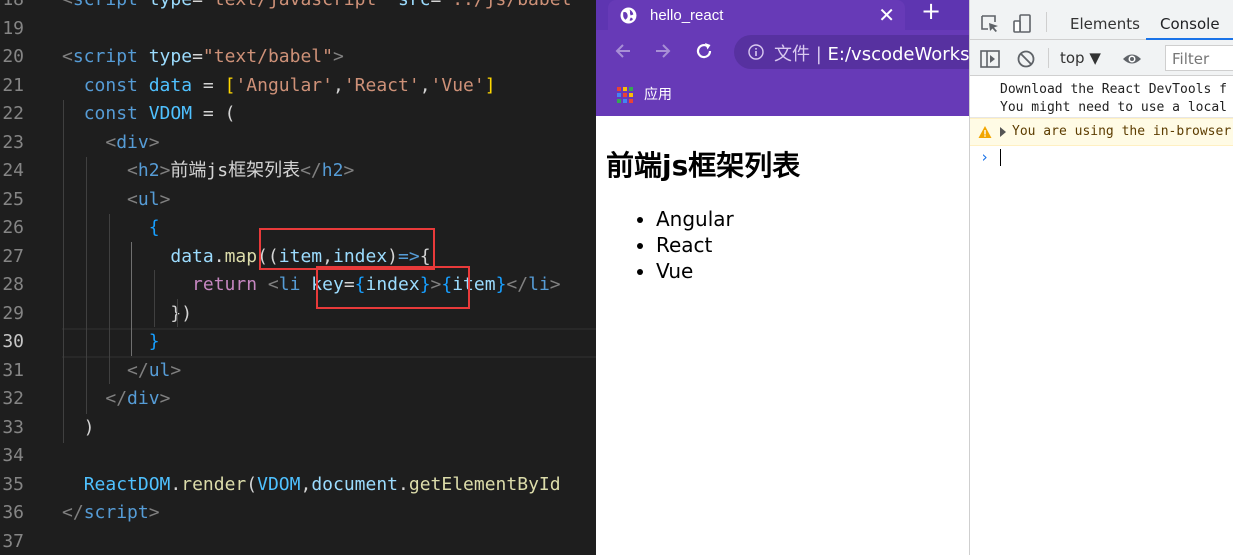 This screenshot has height=555, width=1233. I want to click on back-arrow-icon, so click(623, 51).